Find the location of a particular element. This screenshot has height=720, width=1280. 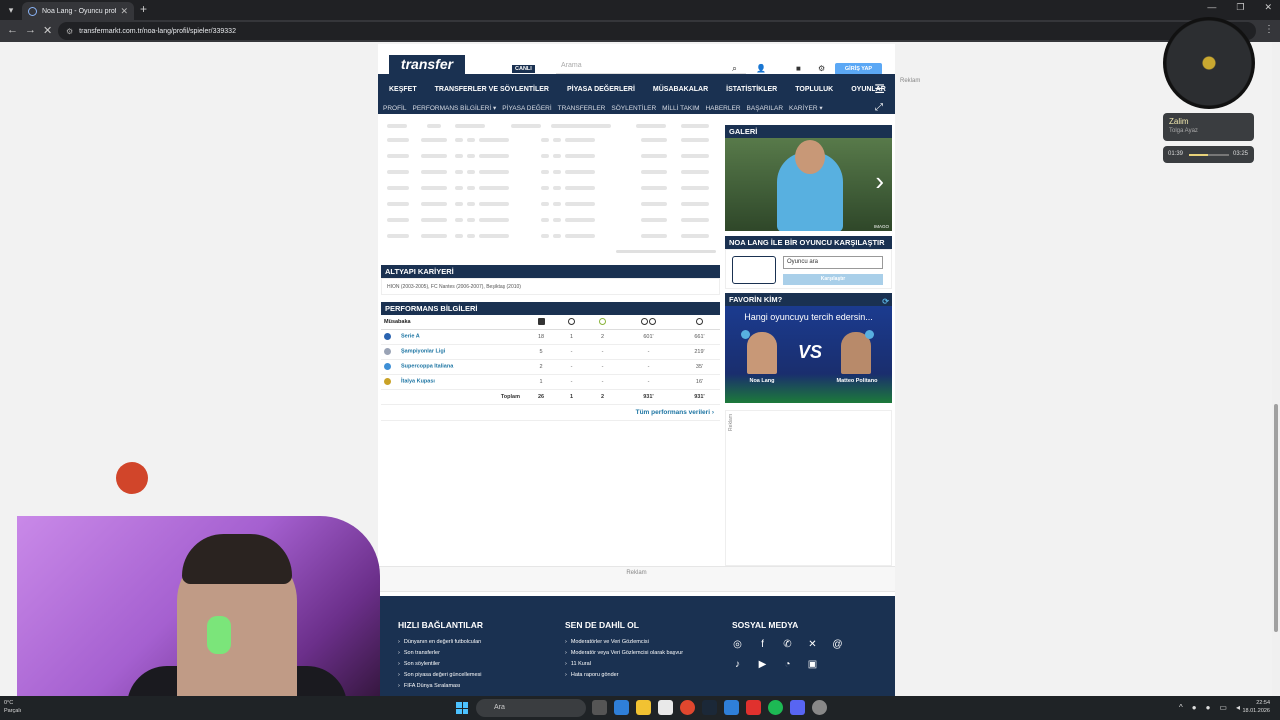

scroll-thumb is located at coordinates (1276, 518).